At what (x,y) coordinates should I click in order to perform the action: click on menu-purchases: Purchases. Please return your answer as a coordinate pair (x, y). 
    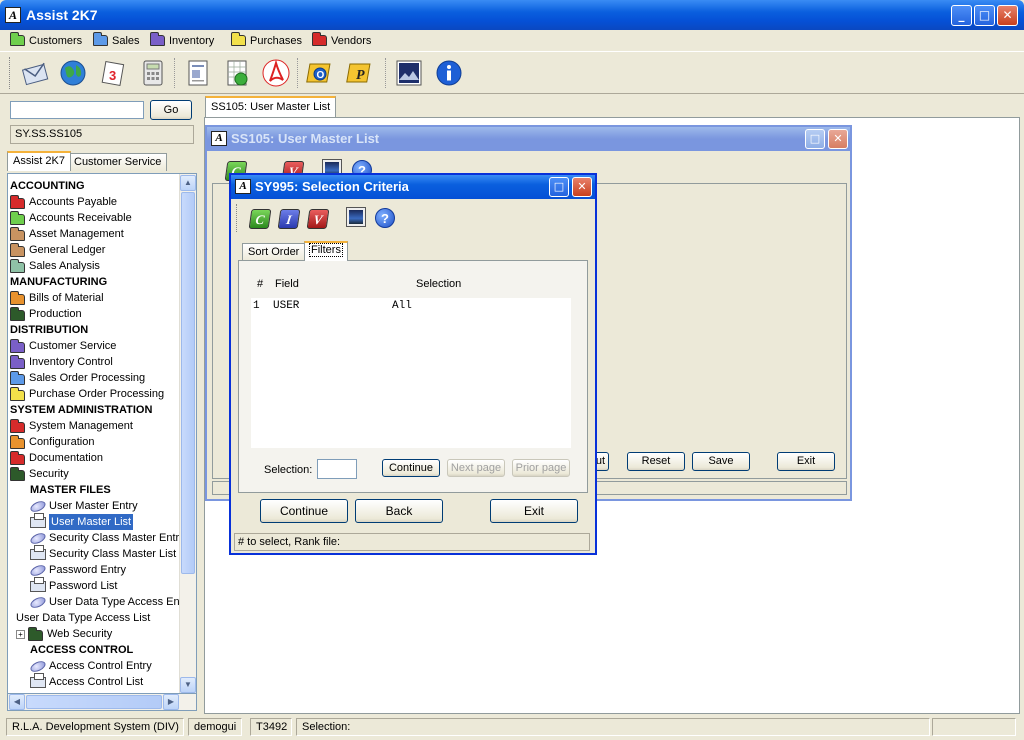
    Looking at the image, I should click on (266, 40).